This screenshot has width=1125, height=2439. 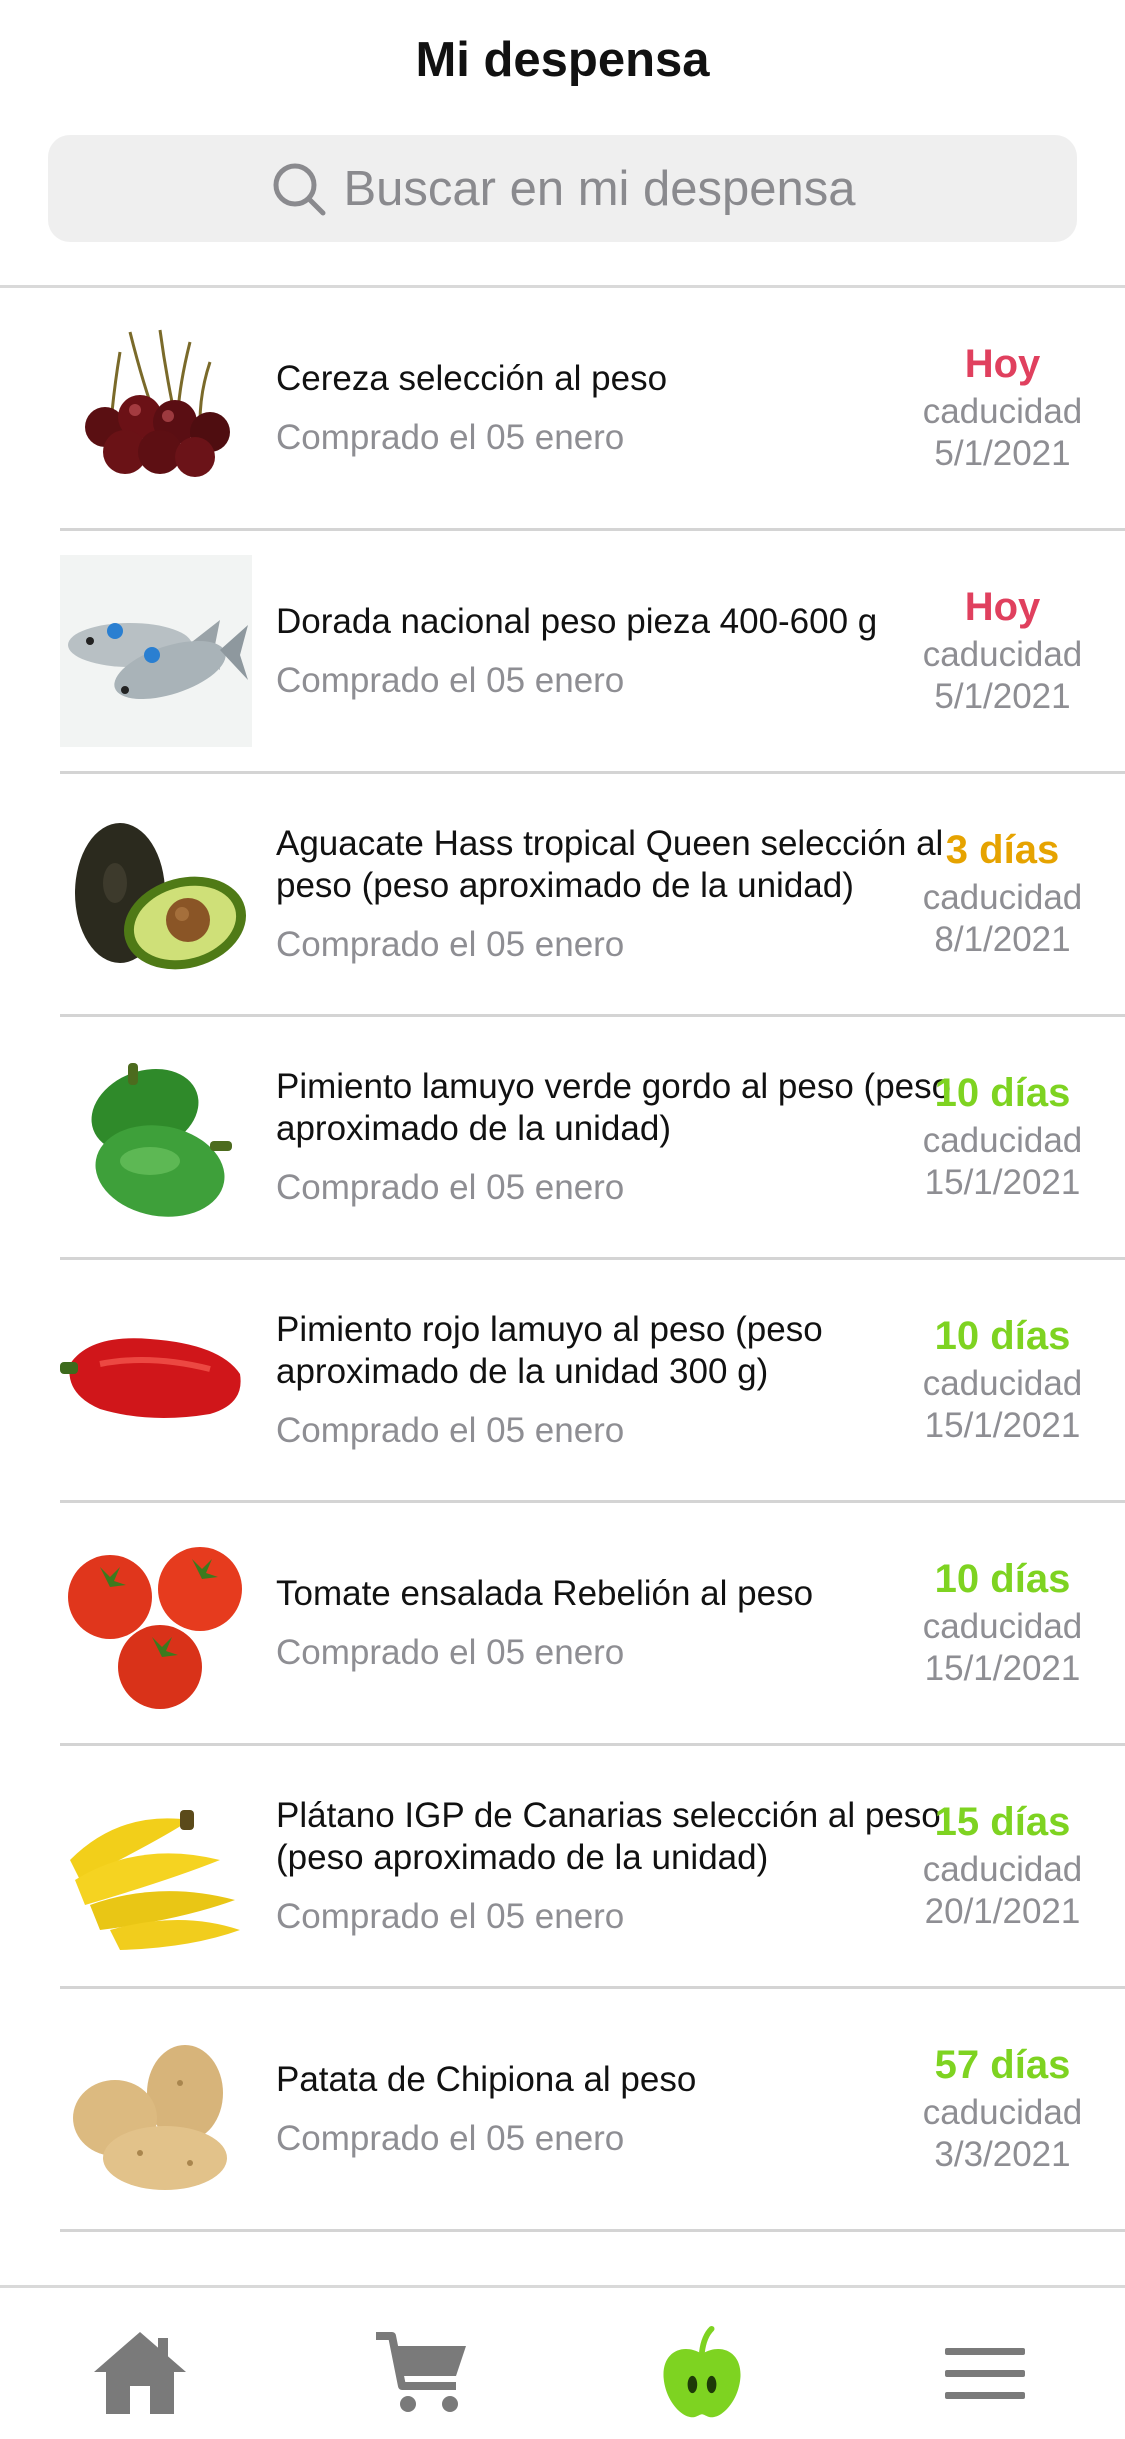 I want to click on expiry-date: 3/3/2021, so click(x=1002, y=2154).